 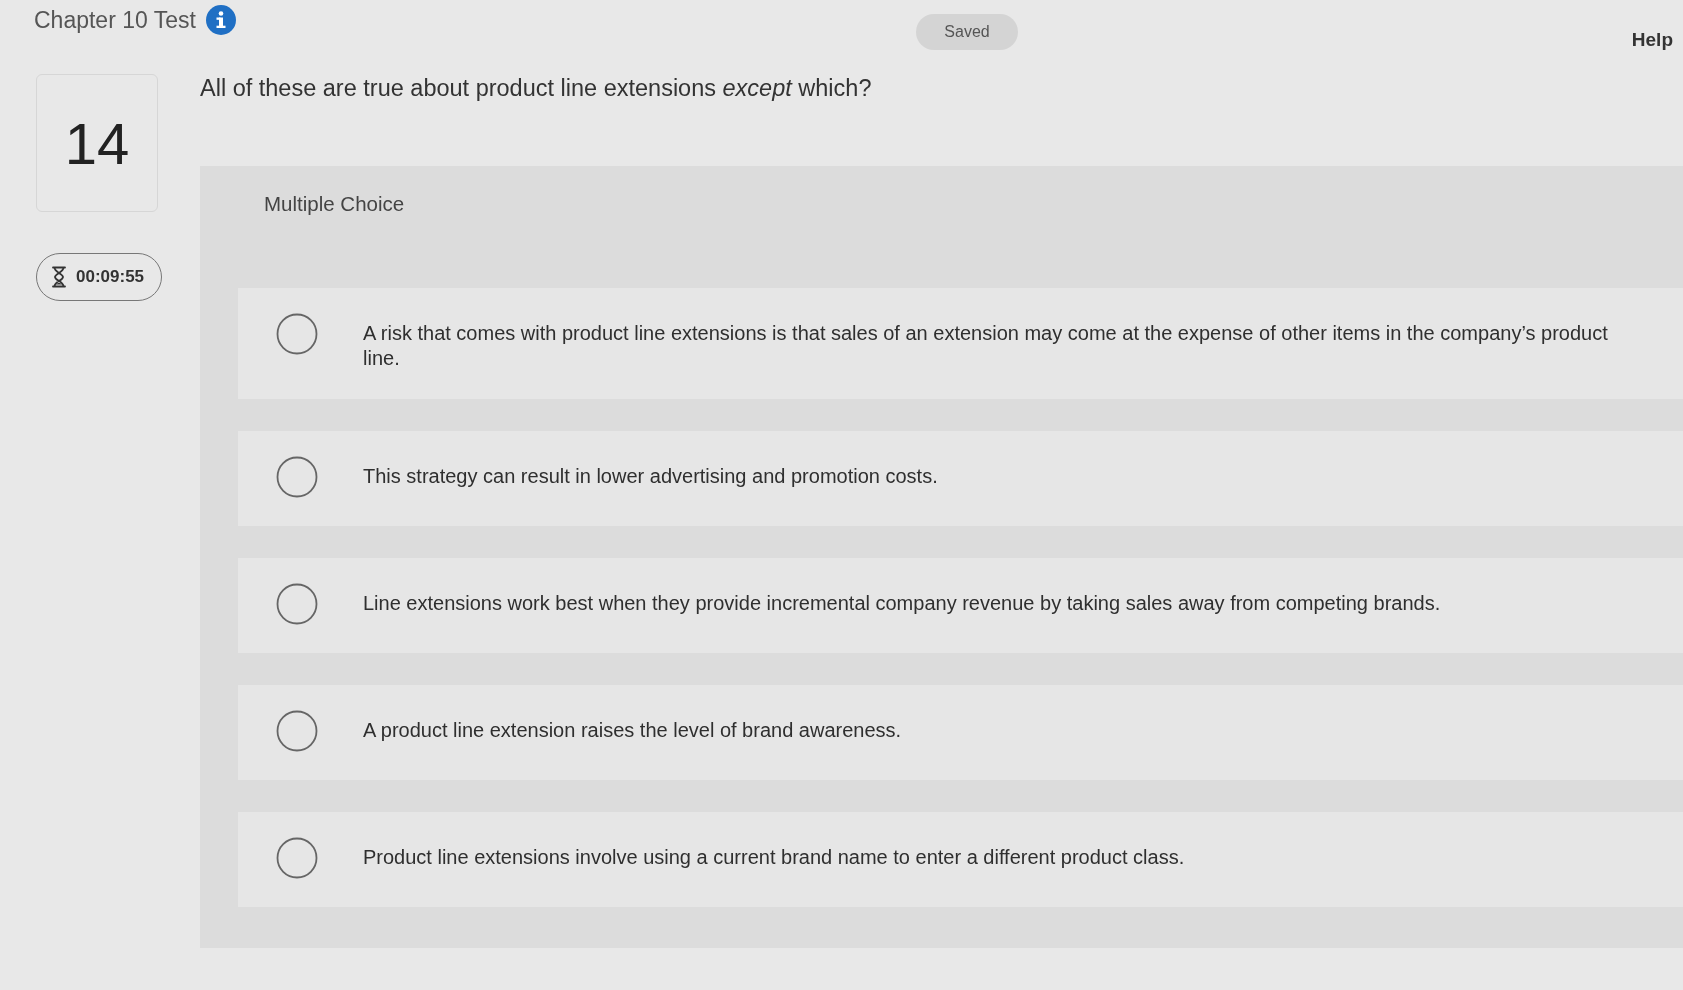 I want to click on answer-option: Product line extensions involve using a current brand name to enter a different product class., so click(x=960, y=859).